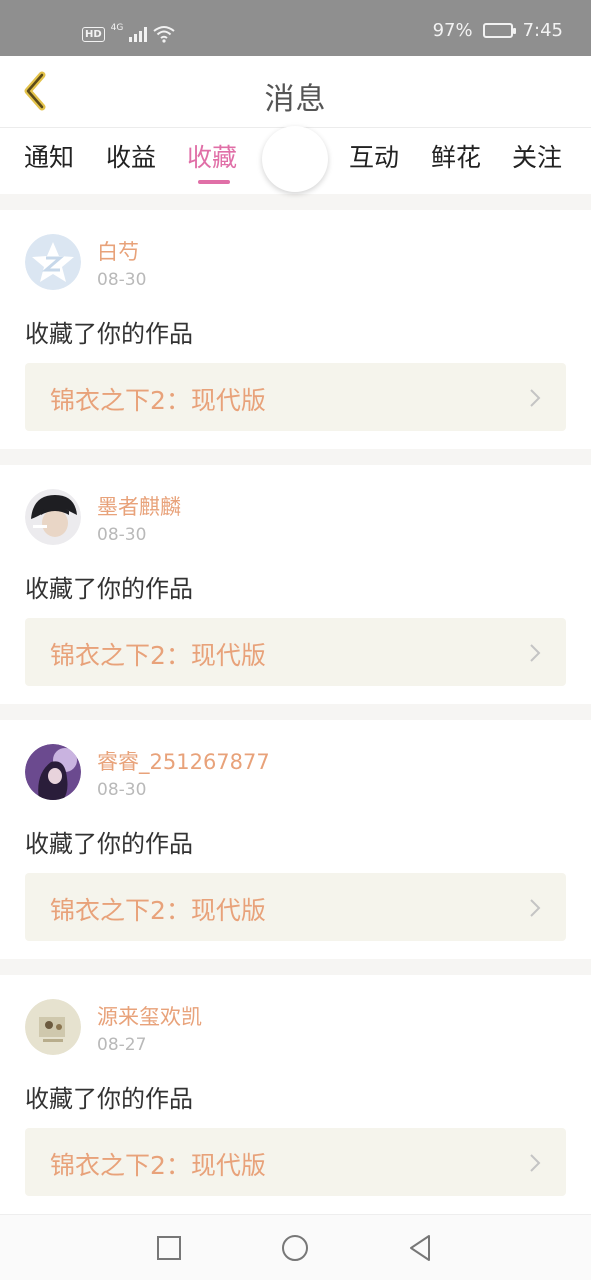 This screenshot has height=1280, width=591. Describe the element at coordinates (212, 156) in the screenshot. I see `tab-favorites: 收藏` at that location.